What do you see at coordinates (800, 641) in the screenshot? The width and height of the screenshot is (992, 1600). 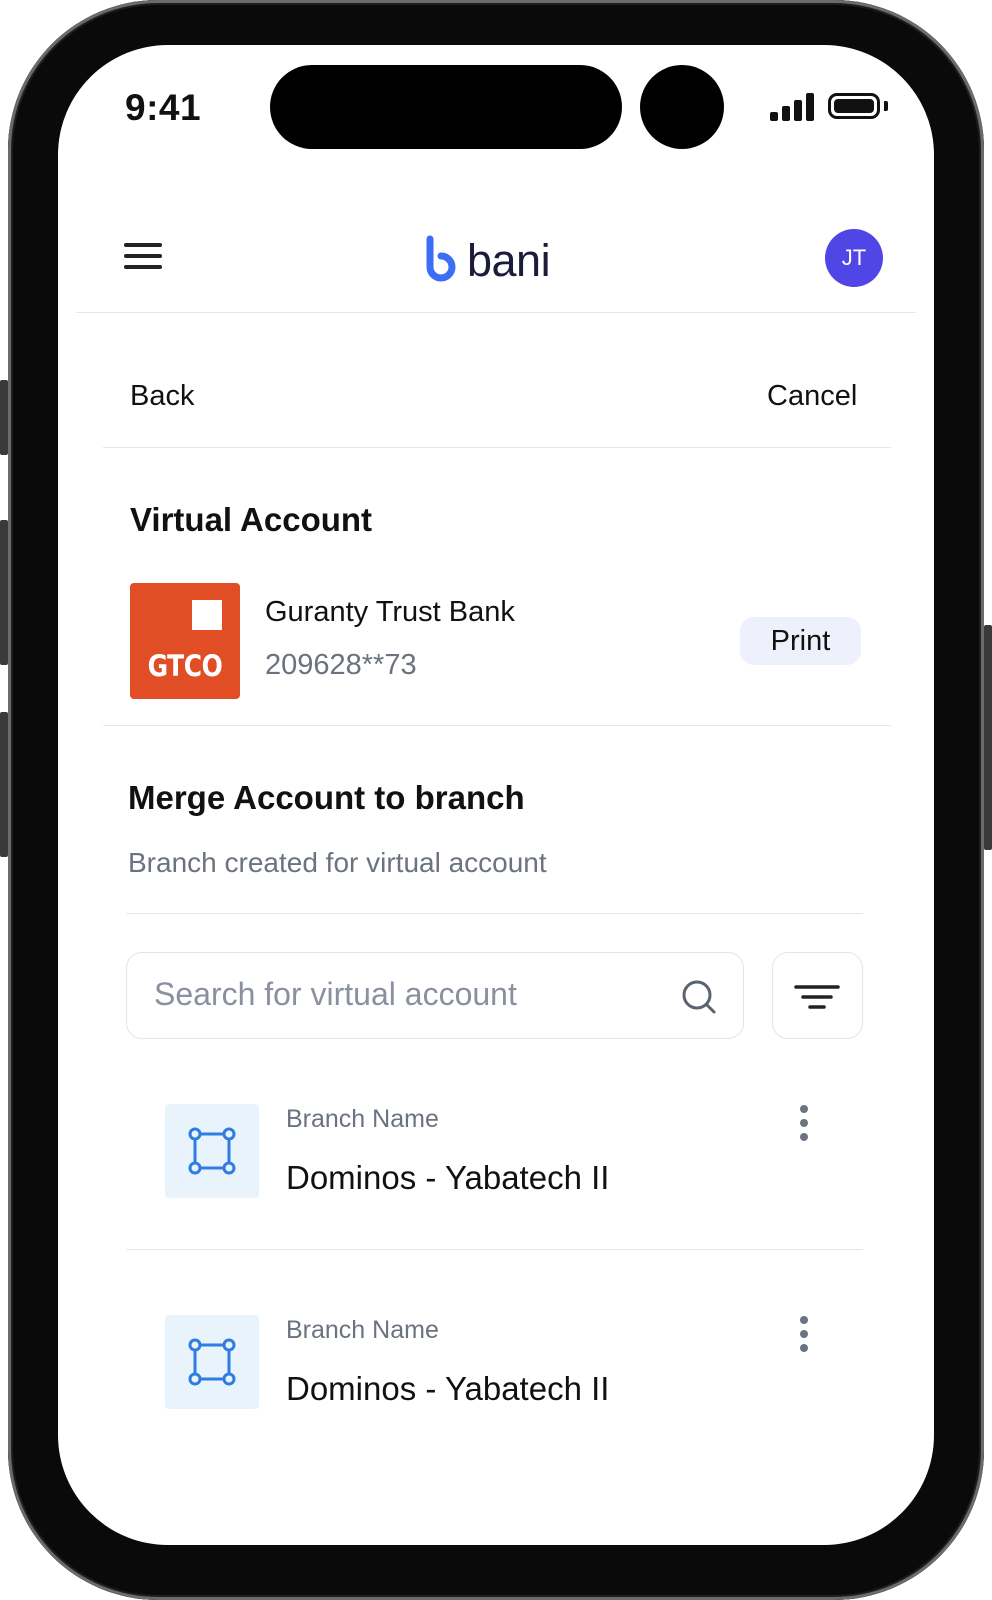 I see `print-button: Print` at bounding box center [800, 641].